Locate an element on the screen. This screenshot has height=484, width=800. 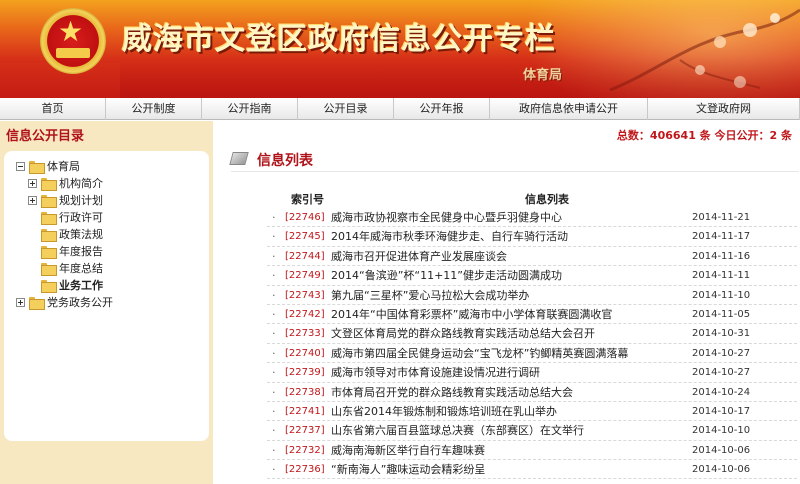
plum-blossom-decoration is located at coordinates (704, 50).